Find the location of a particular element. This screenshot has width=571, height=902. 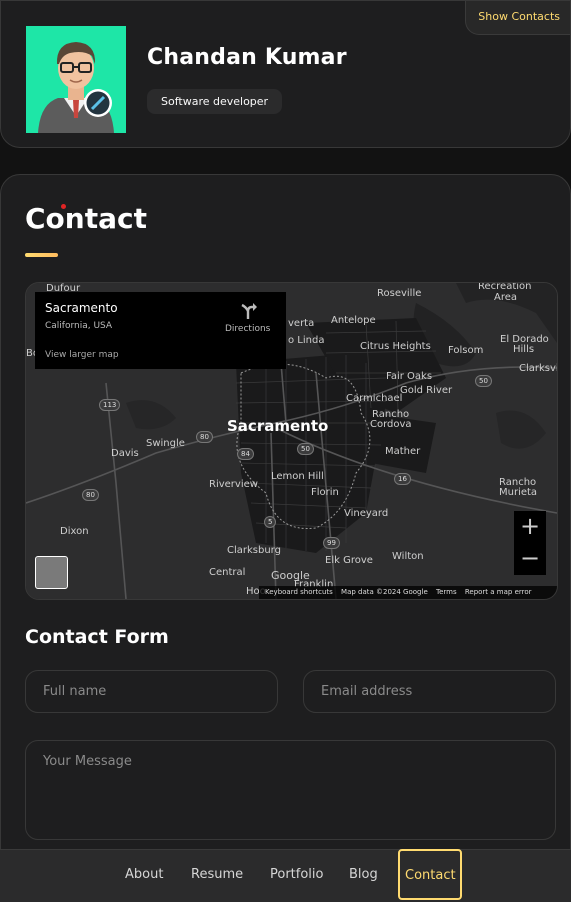

view-larger-map-link: View larger map is located at coordinates (82, 355).